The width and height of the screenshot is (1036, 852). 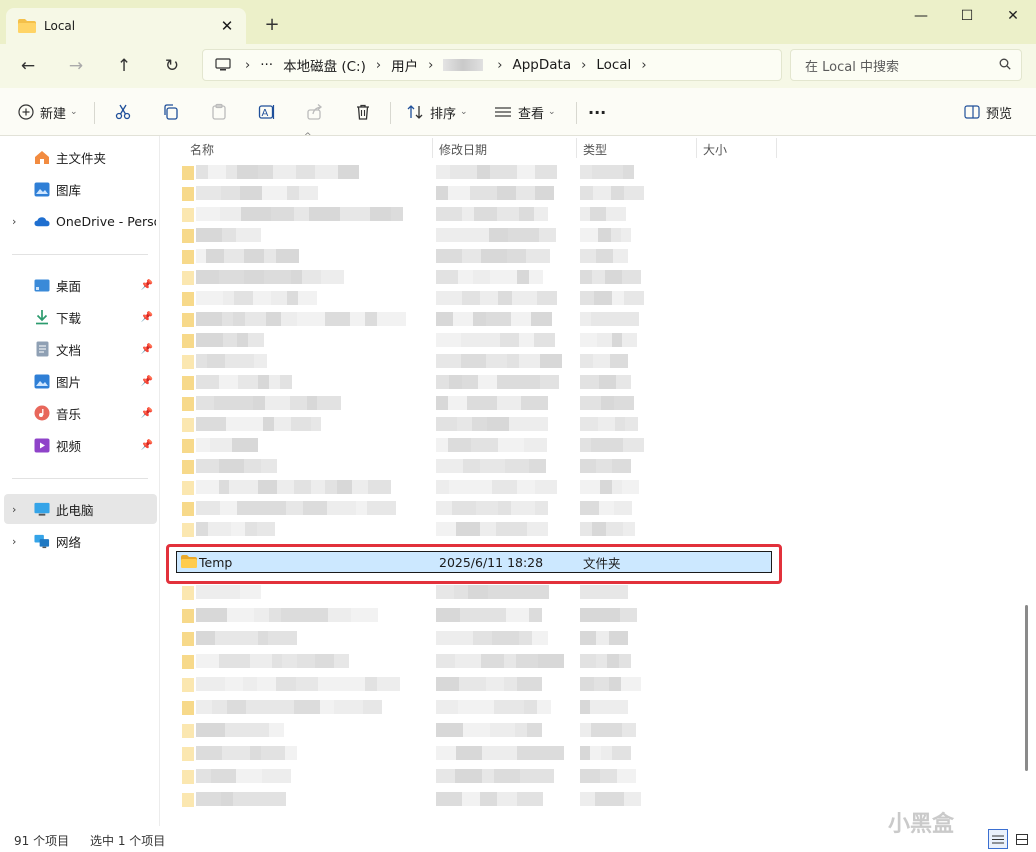 I want to click on maximize-button: ☐, so click(x=967, y=16).